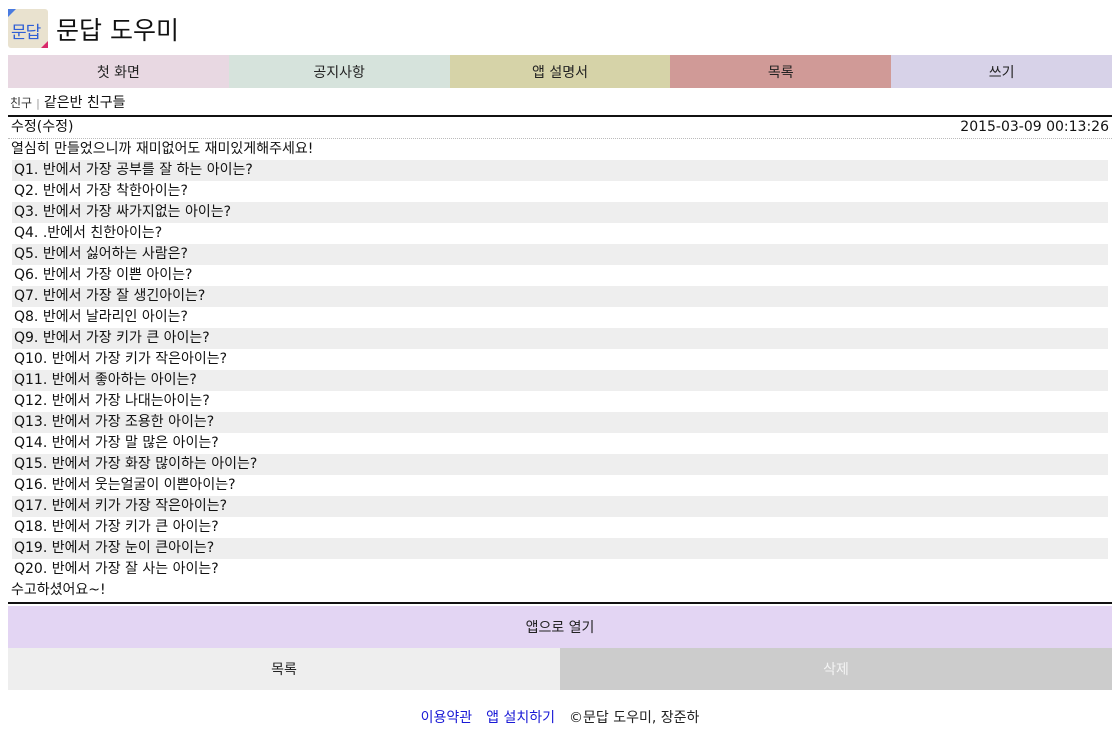 Image resolution: width=1120 pixels, height=735 pixels. I want to click on header: 문답 문답 도우미, so click(560, 27).